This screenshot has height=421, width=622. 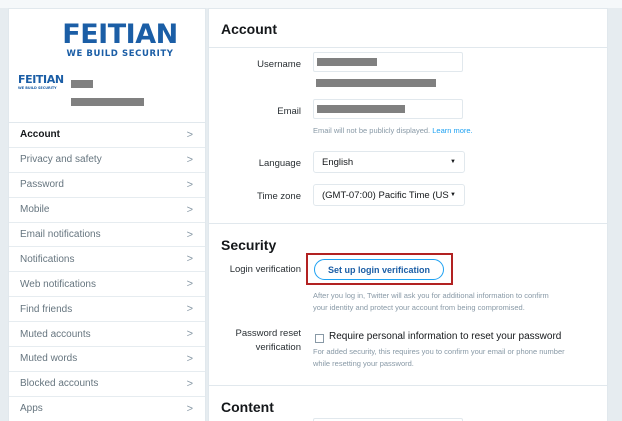 What do you see at coordinates (289, 111) in the screenshot?
I see `email-label: Email` at bounding box center [289, 111].